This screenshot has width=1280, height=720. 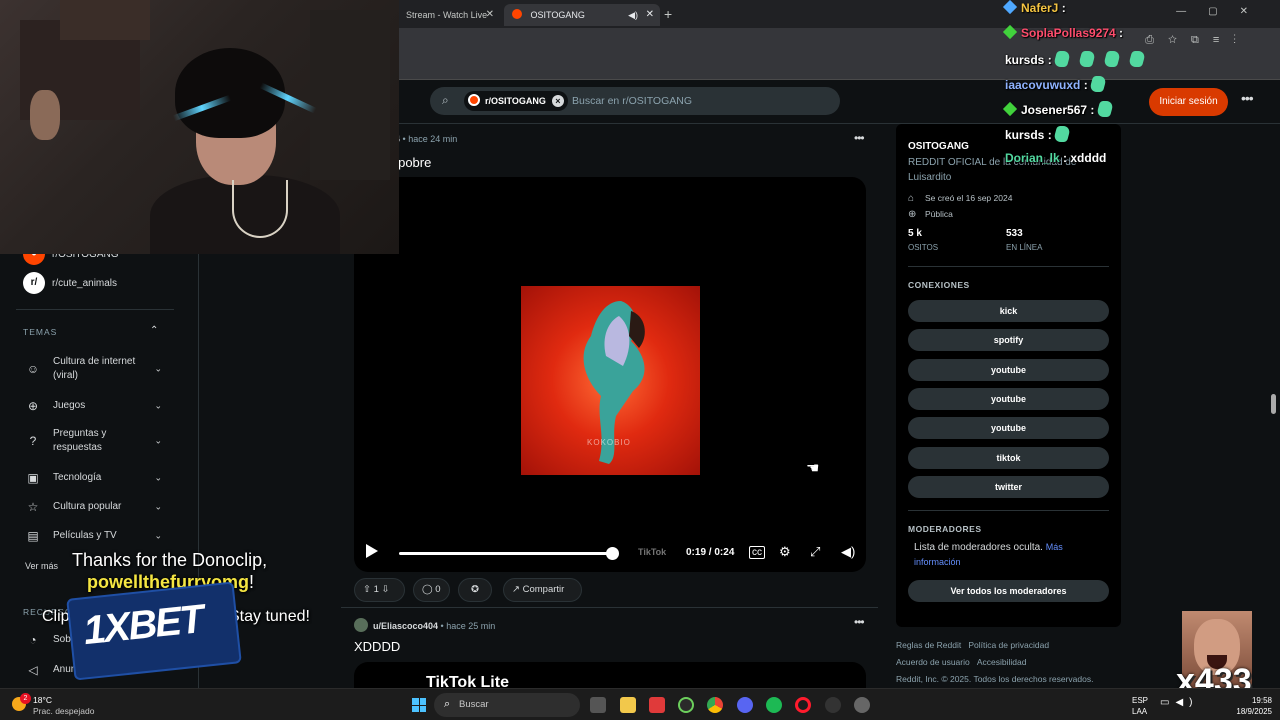 I want to click on donoclip-line3b: Stay tuned!, so click(x=269, y=616).